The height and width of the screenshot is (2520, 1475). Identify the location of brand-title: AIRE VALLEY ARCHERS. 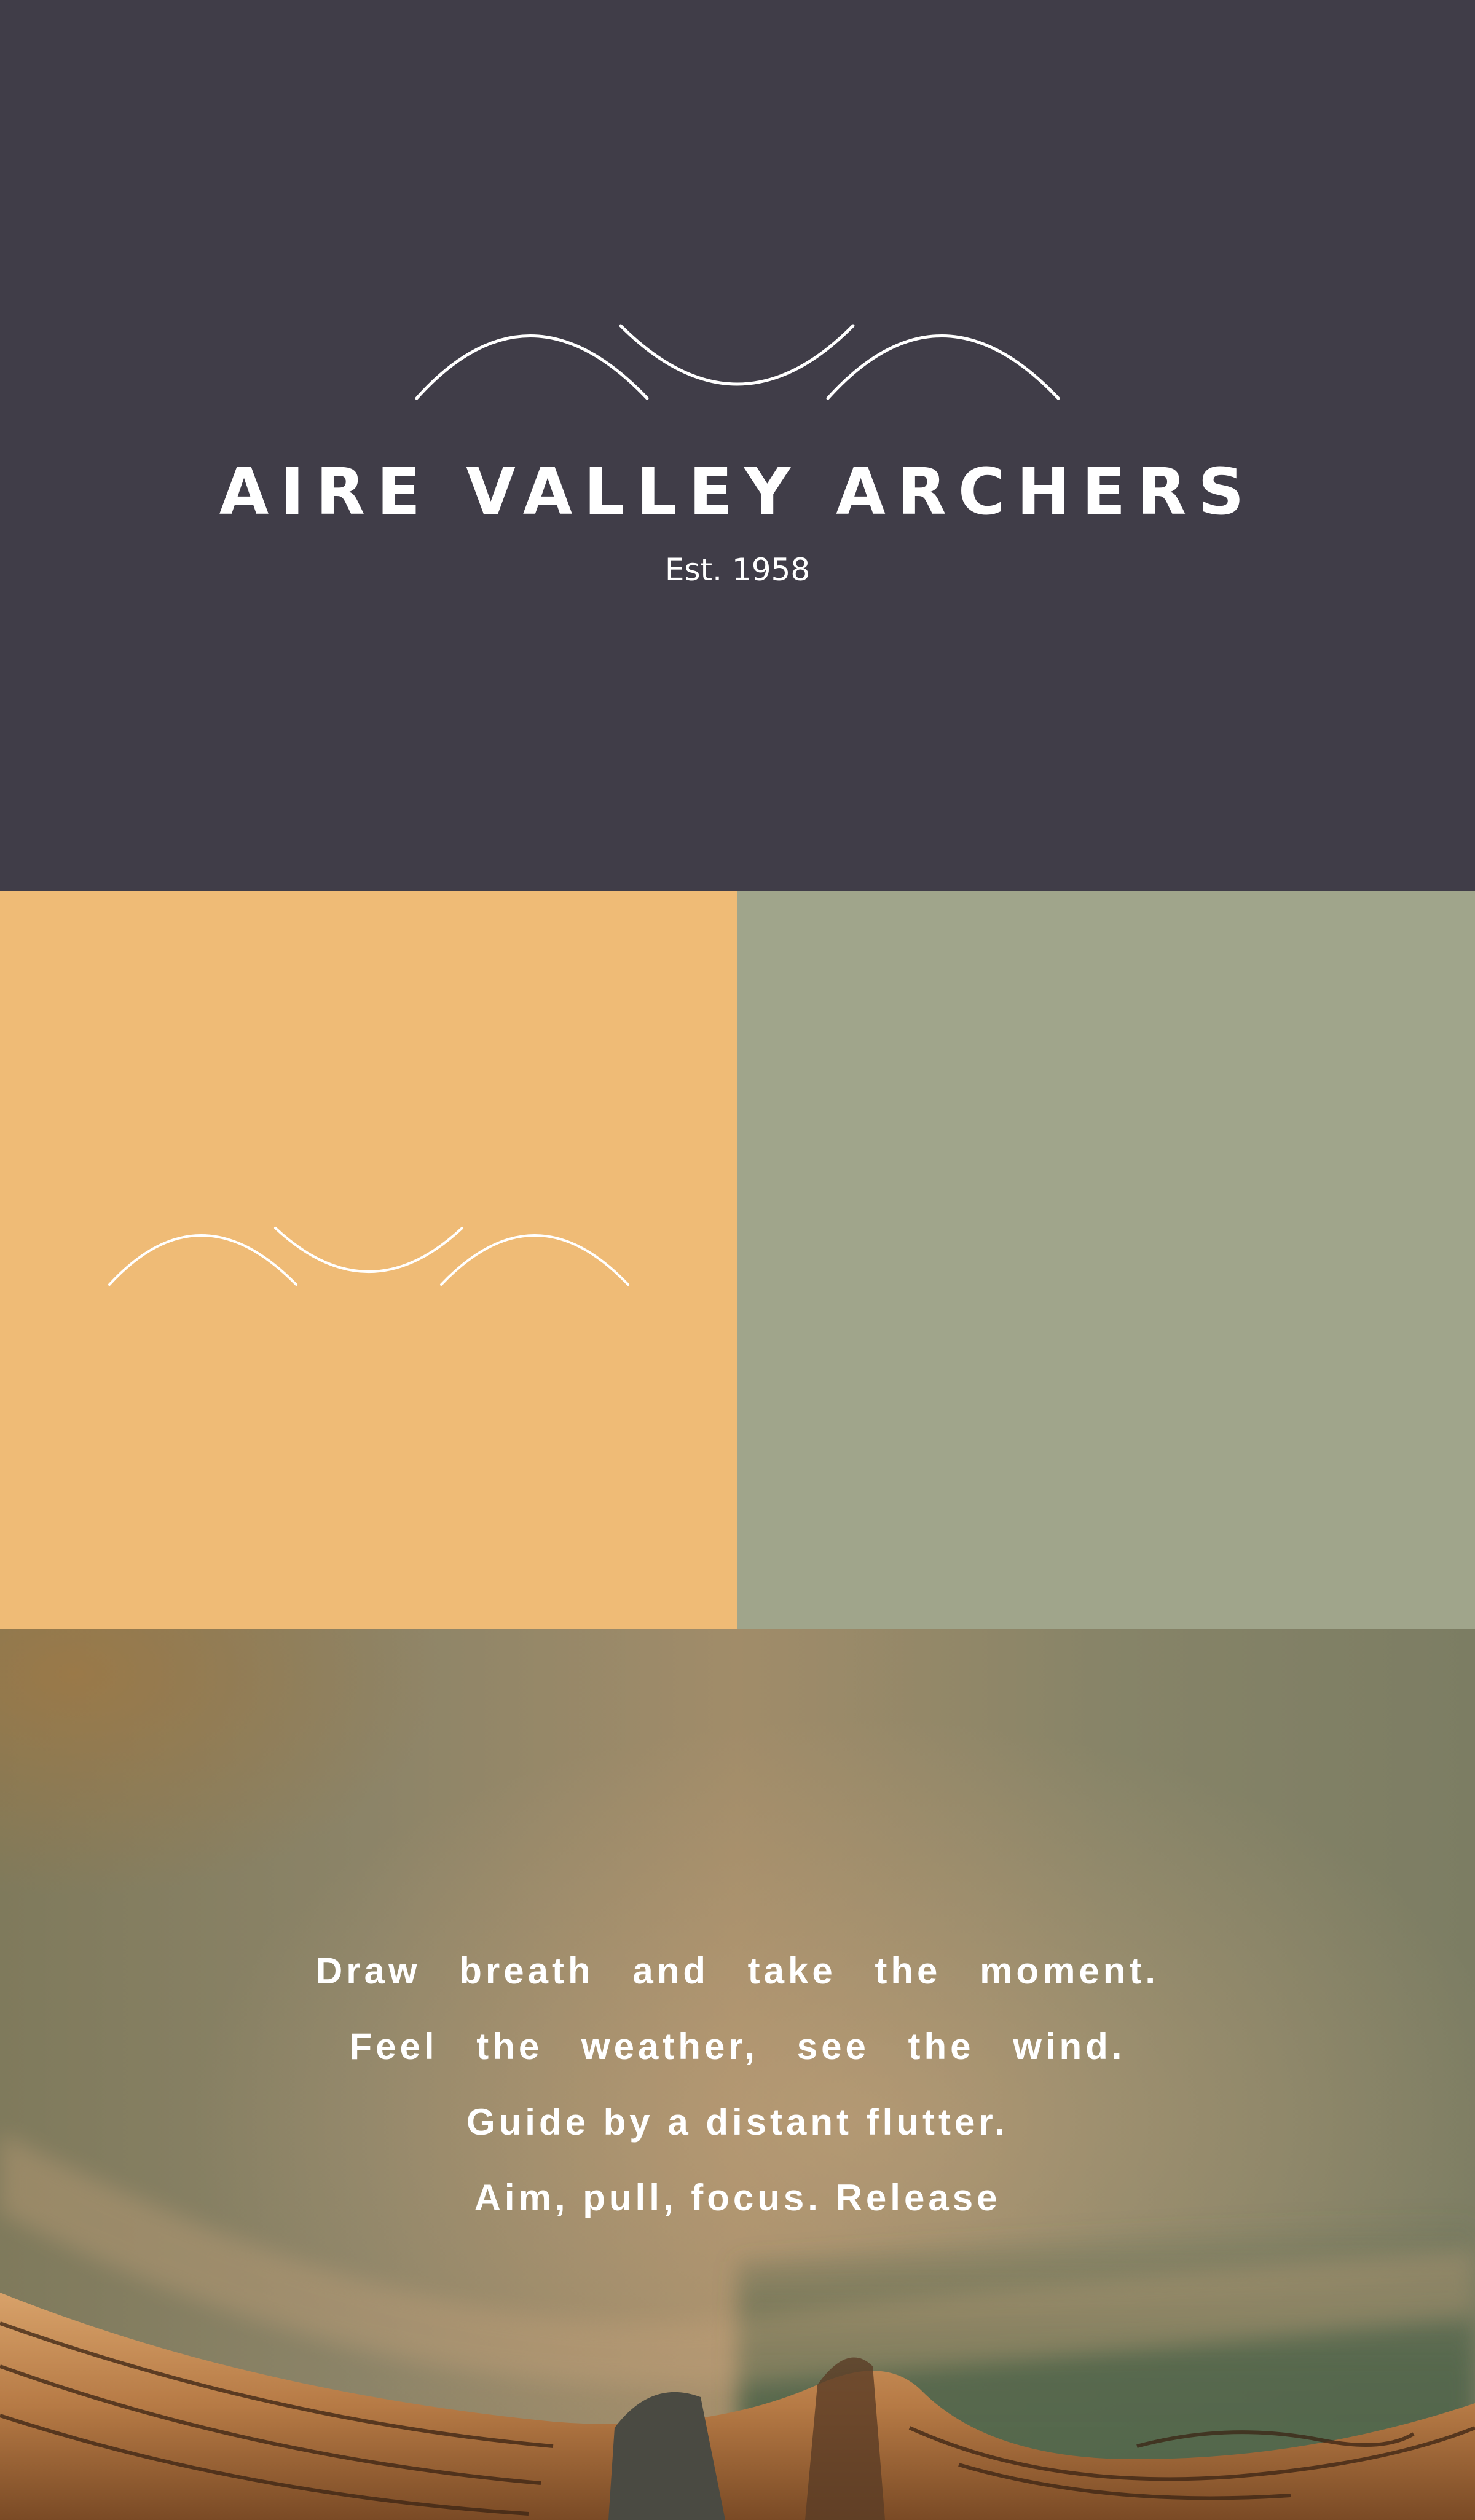
(737, 491).